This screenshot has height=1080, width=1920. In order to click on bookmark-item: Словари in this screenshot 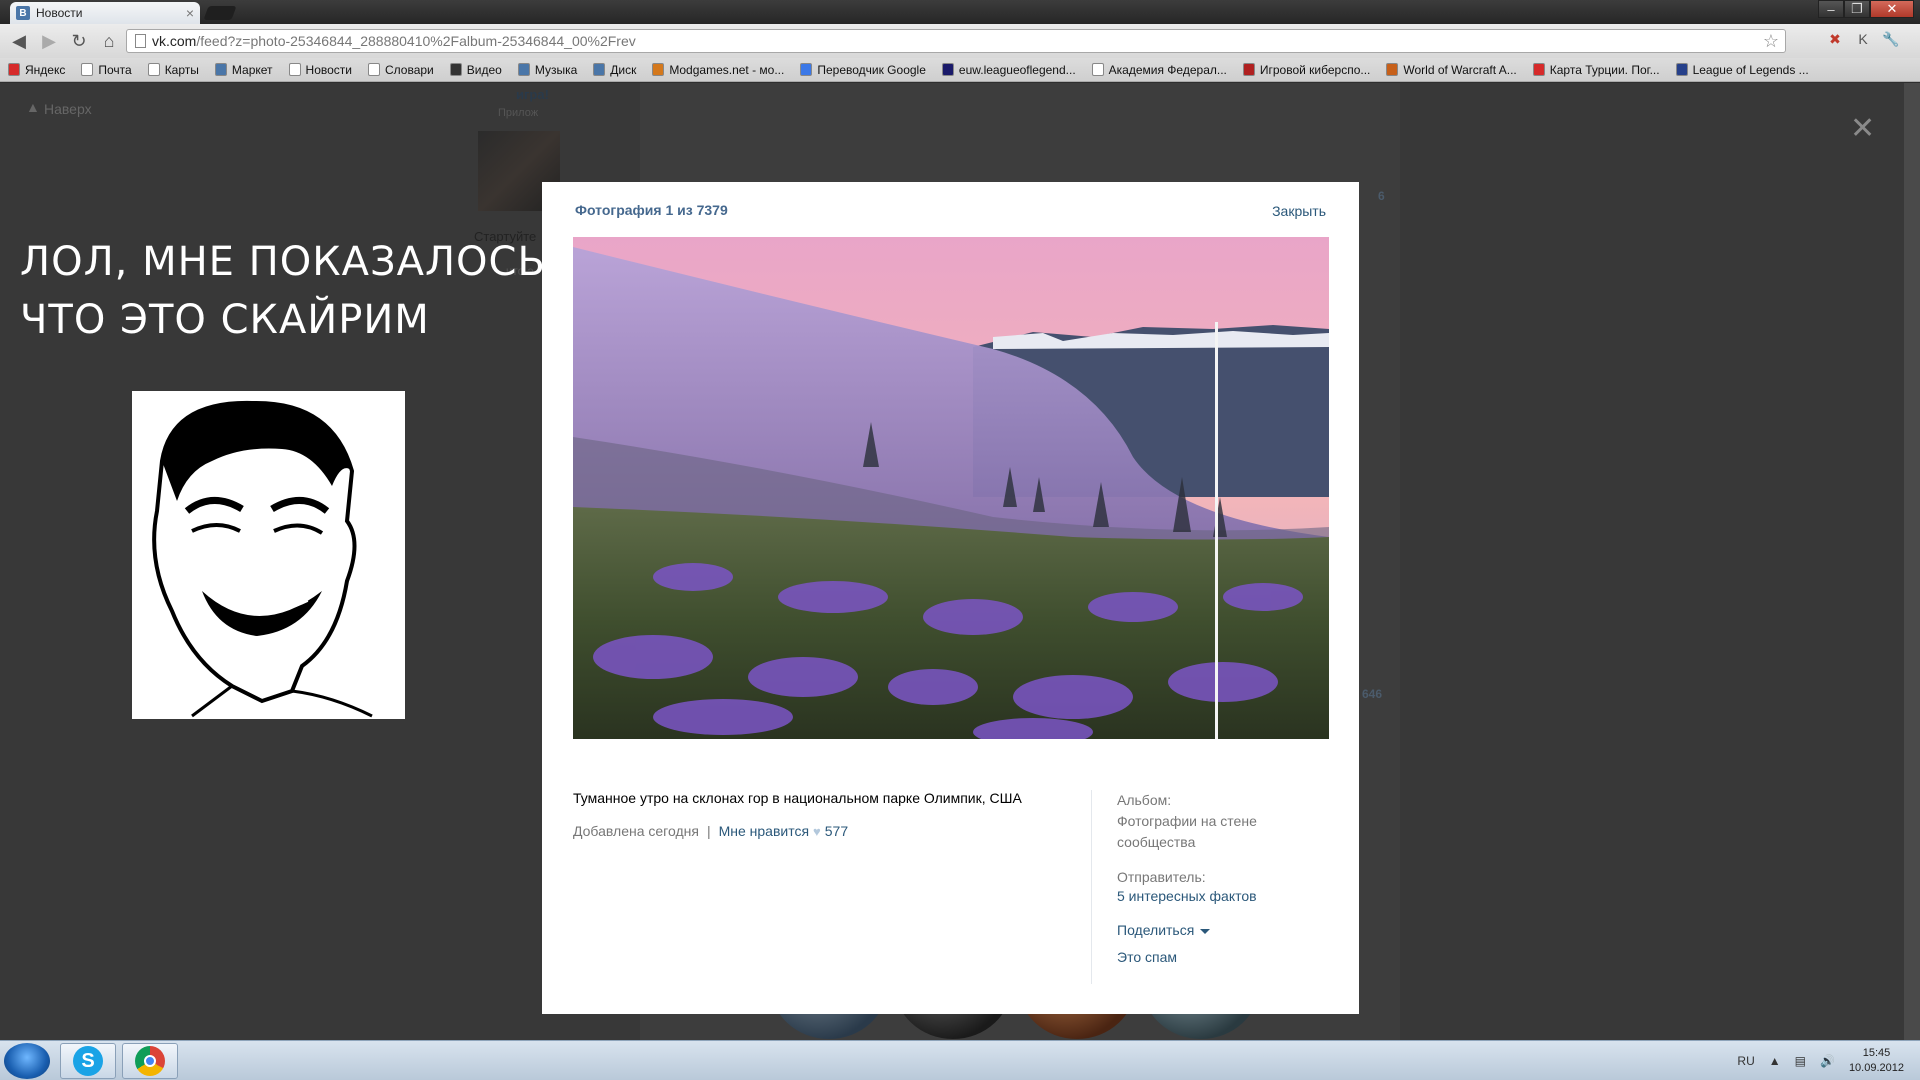, I will do `click(400, 70)`.